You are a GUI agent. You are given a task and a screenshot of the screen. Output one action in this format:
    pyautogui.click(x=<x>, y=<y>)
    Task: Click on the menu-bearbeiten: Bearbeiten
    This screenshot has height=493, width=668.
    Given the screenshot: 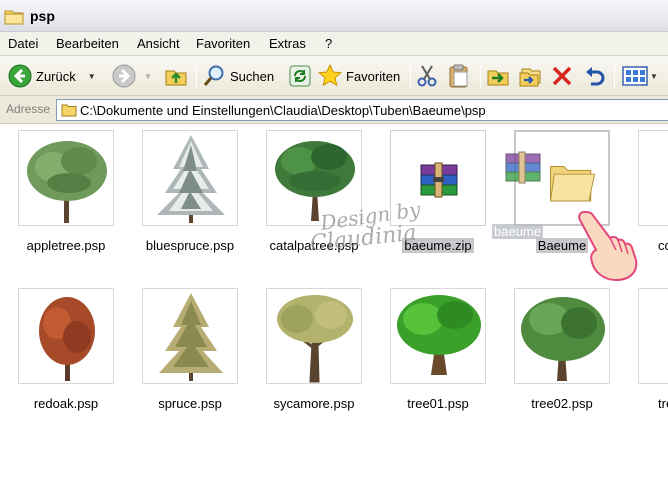 What is the action you would take?
    pyautogui.click(x=87, y=43)
    